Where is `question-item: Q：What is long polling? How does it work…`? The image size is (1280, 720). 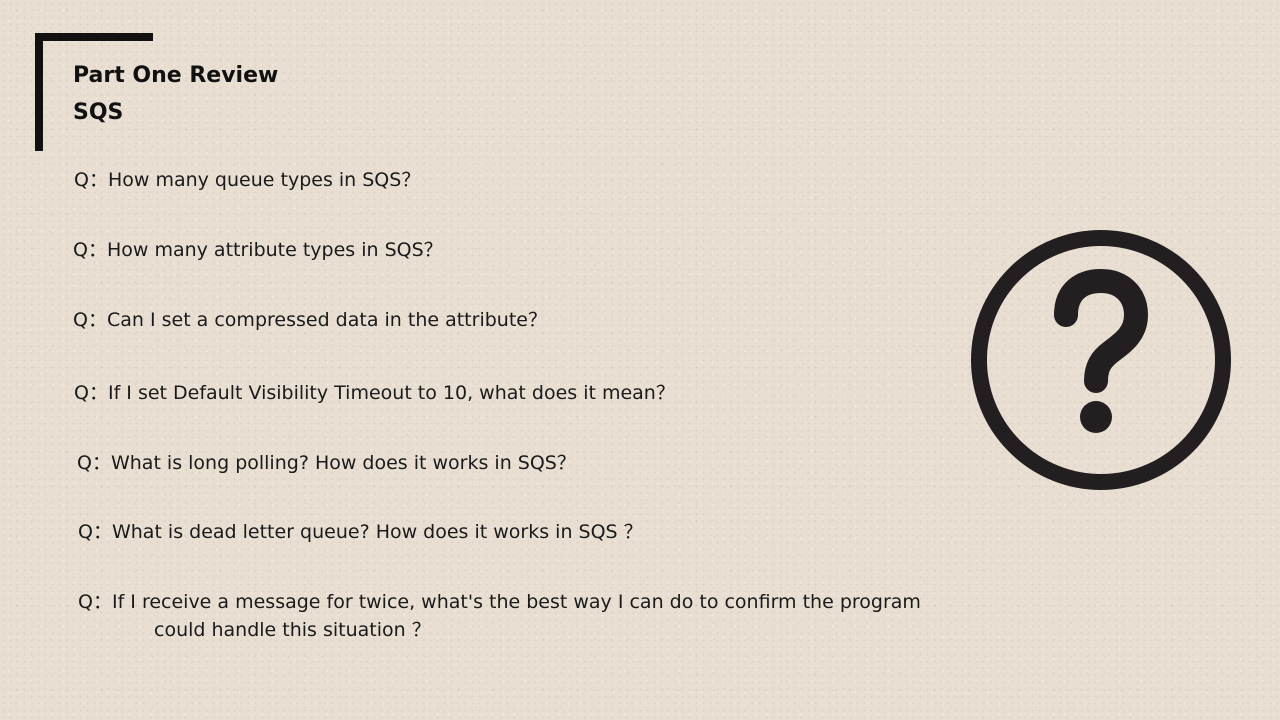
question-item: Q：What is long polling? How does it work… is located at coordinates (326, 463).